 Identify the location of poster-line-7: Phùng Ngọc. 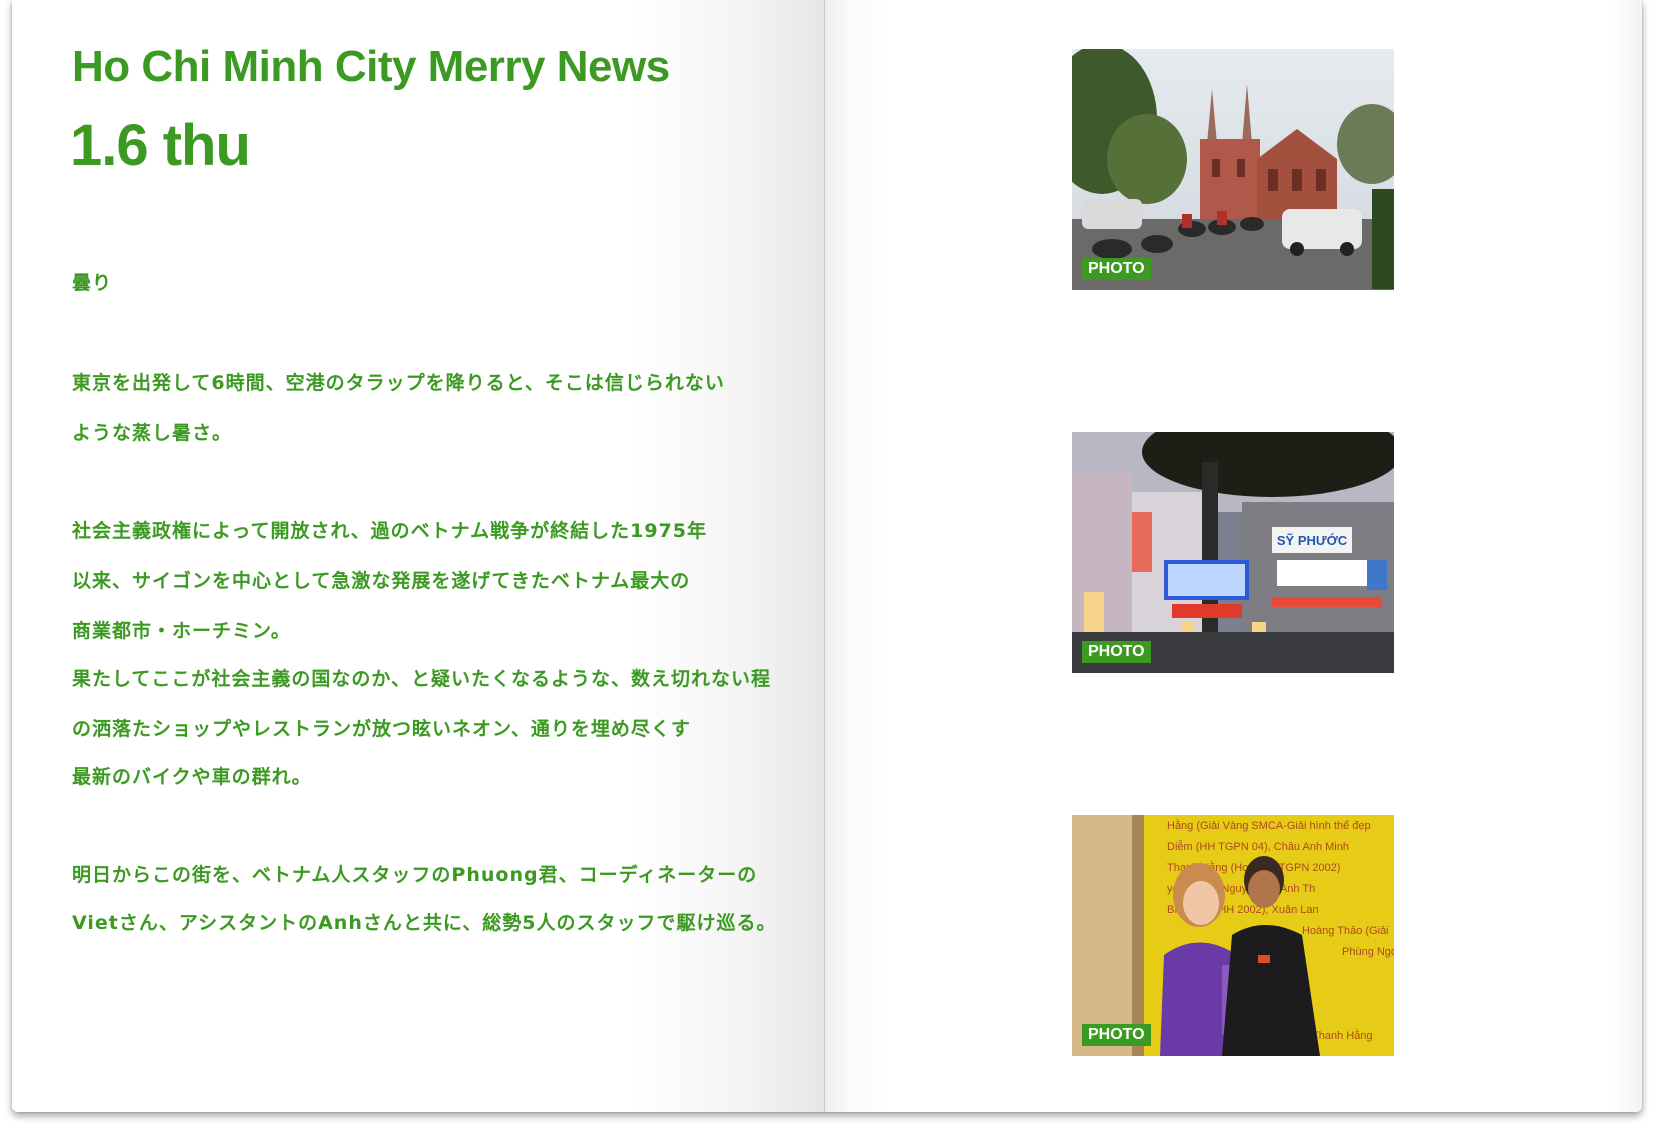
(1368, 952).